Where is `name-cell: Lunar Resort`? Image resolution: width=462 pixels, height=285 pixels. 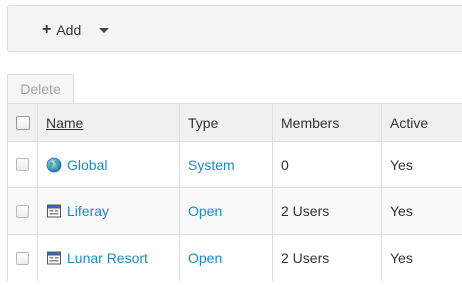
name-cell: Lunar Resort is located at coordinates (109, 258).